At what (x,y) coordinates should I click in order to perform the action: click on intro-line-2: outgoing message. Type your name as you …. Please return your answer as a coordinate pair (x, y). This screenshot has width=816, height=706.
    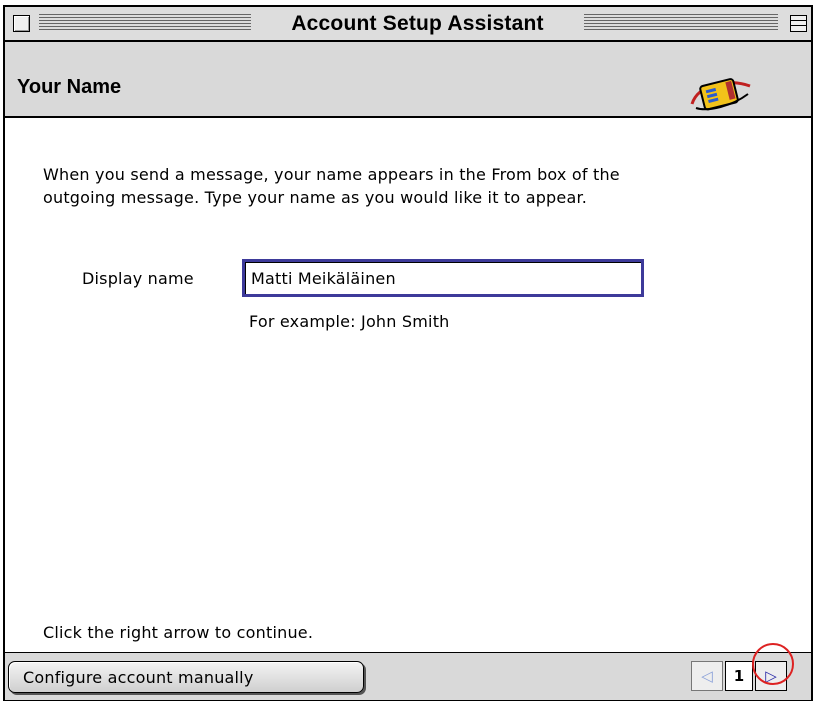
    Looking at the image, I should click on (315, 197).